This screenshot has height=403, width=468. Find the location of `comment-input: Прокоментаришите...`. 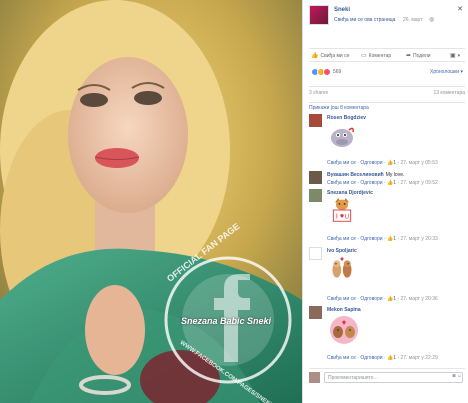

comment-input: Прокоментаришите... is located at coordinates (393, 377).